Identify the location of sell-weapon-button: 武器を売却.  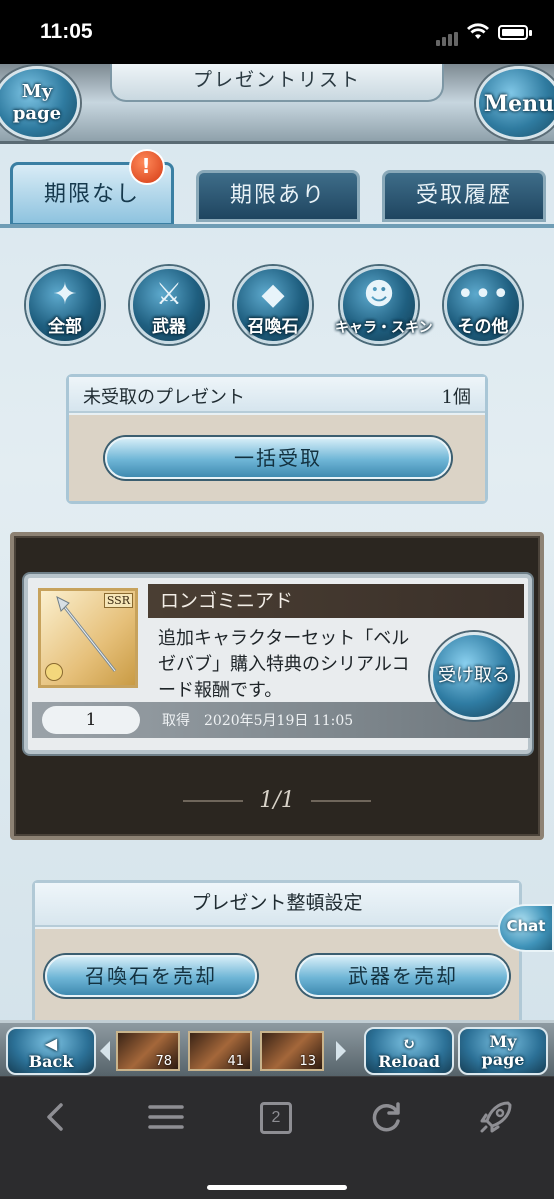
(403, 976).